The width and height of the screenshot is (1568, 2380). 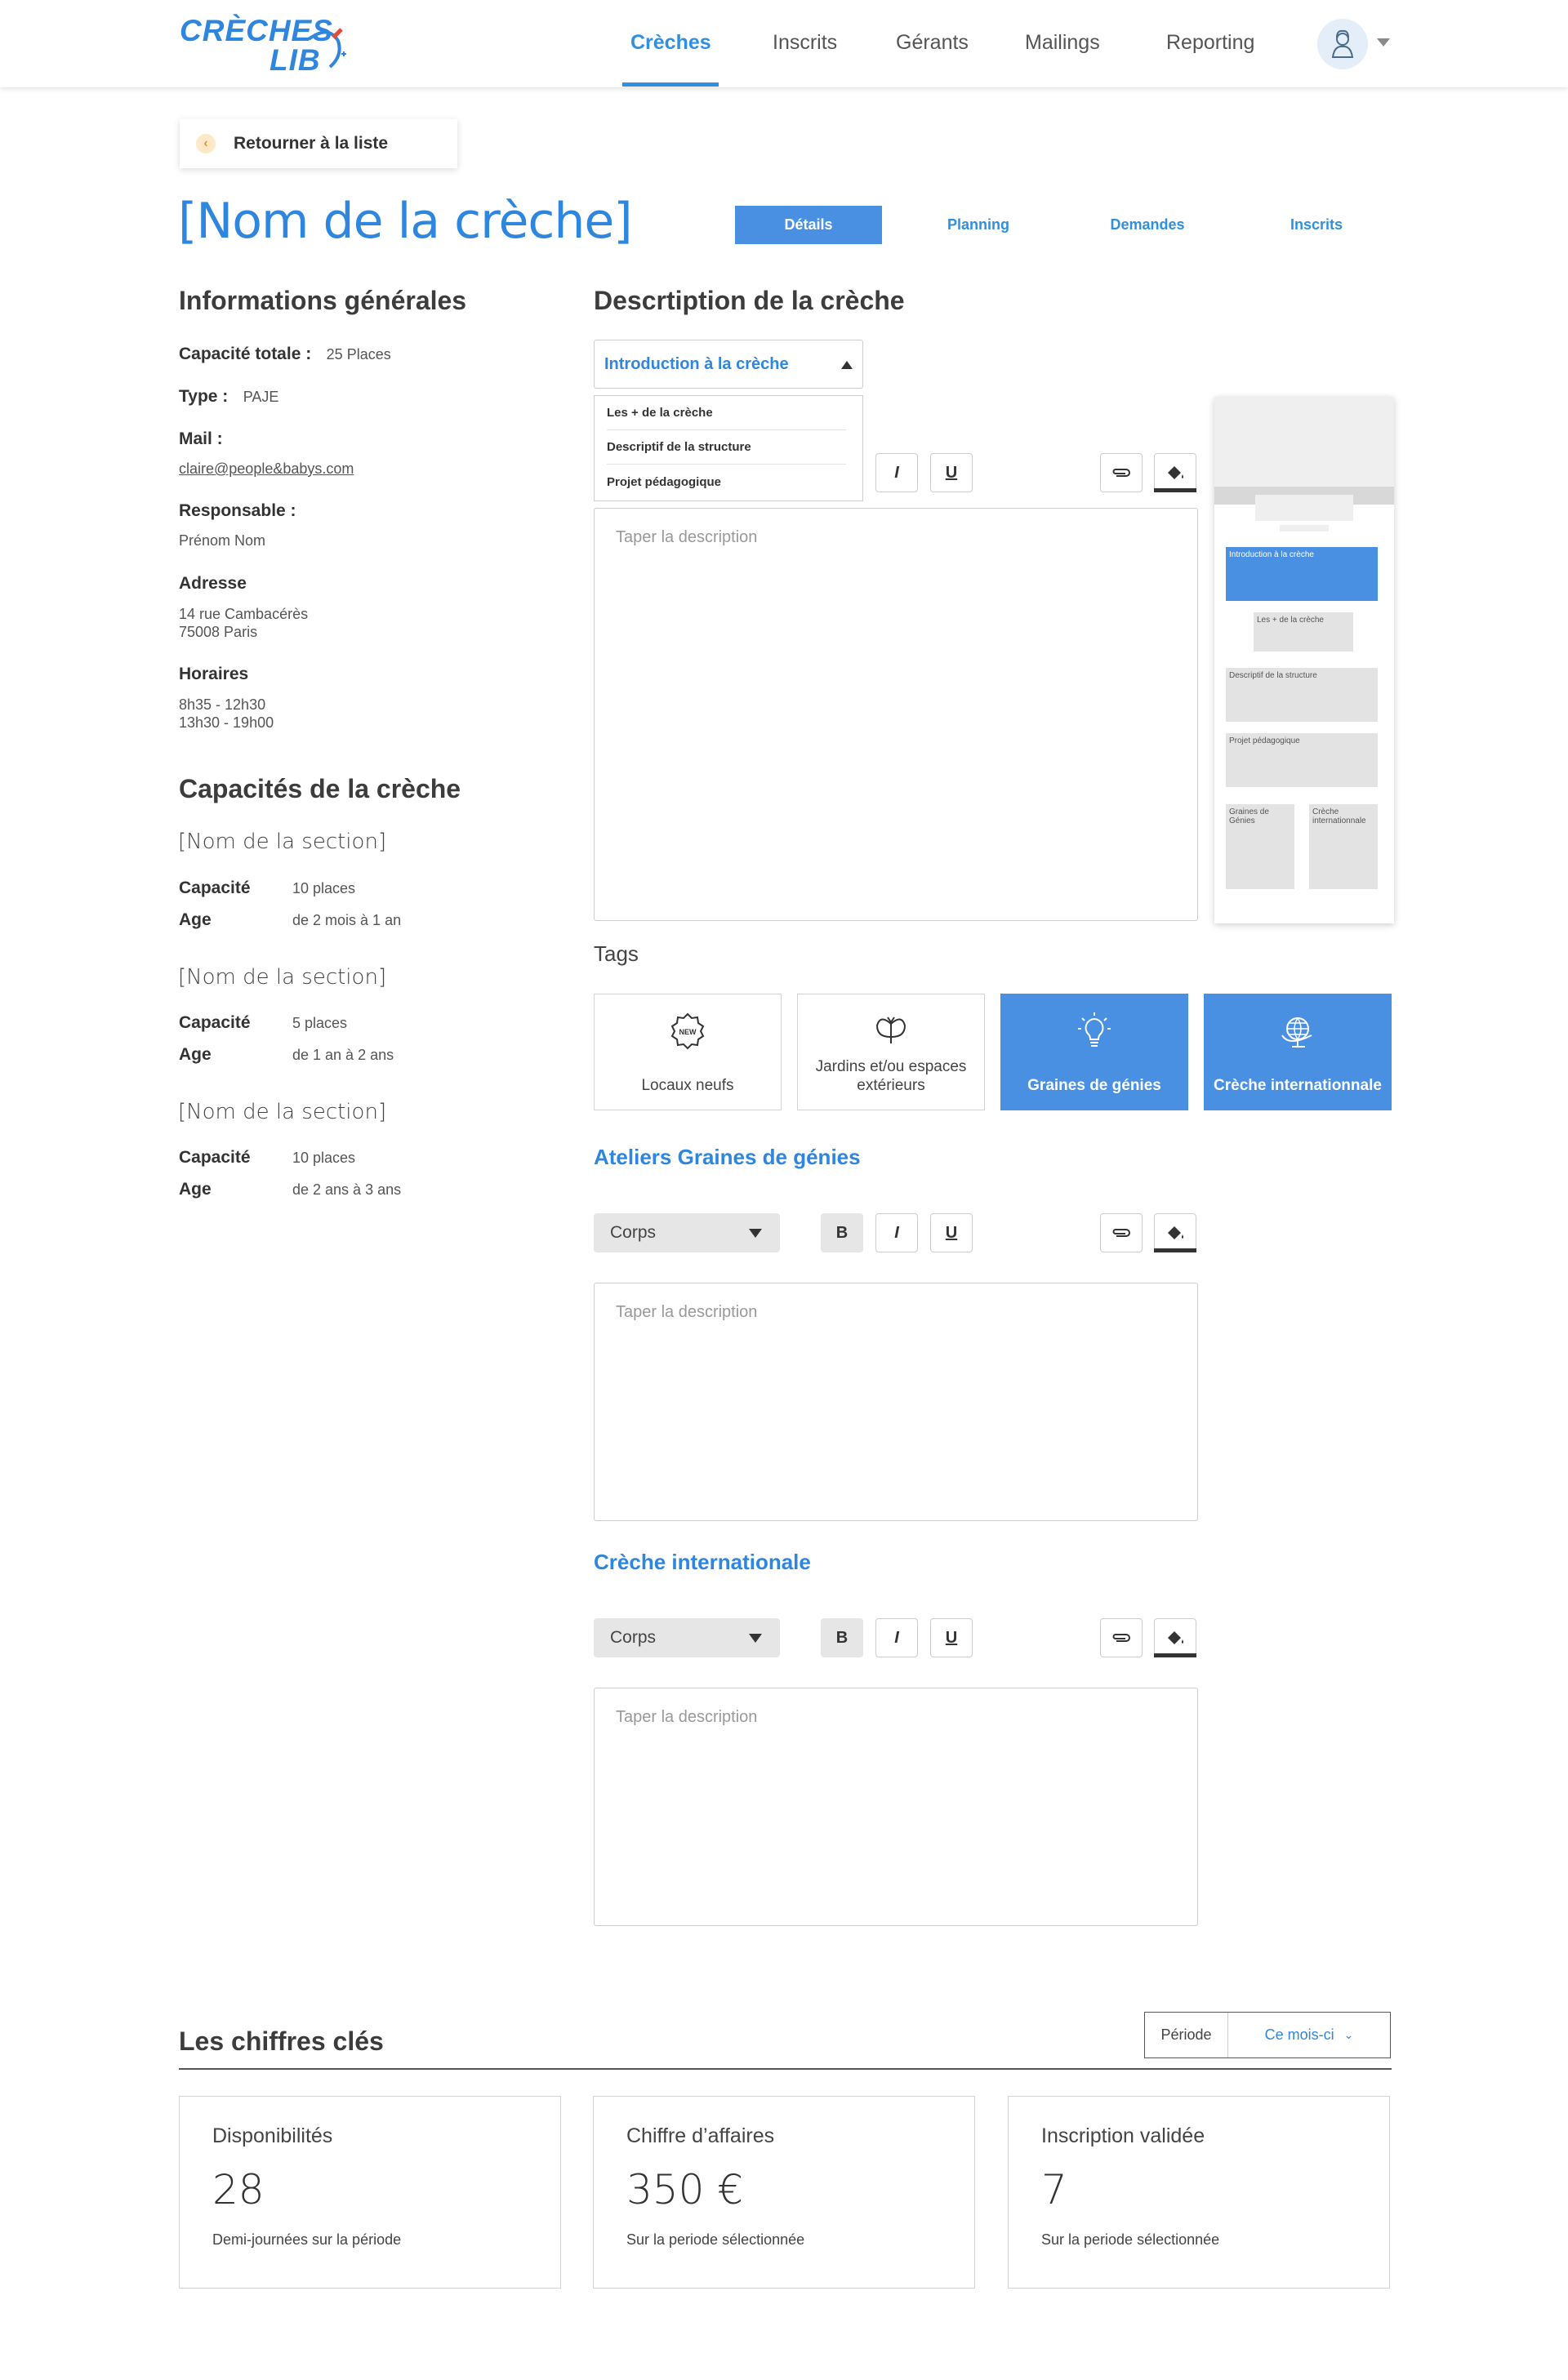 I want to click on svg-text: NEW, so click(x=688, y=1032).